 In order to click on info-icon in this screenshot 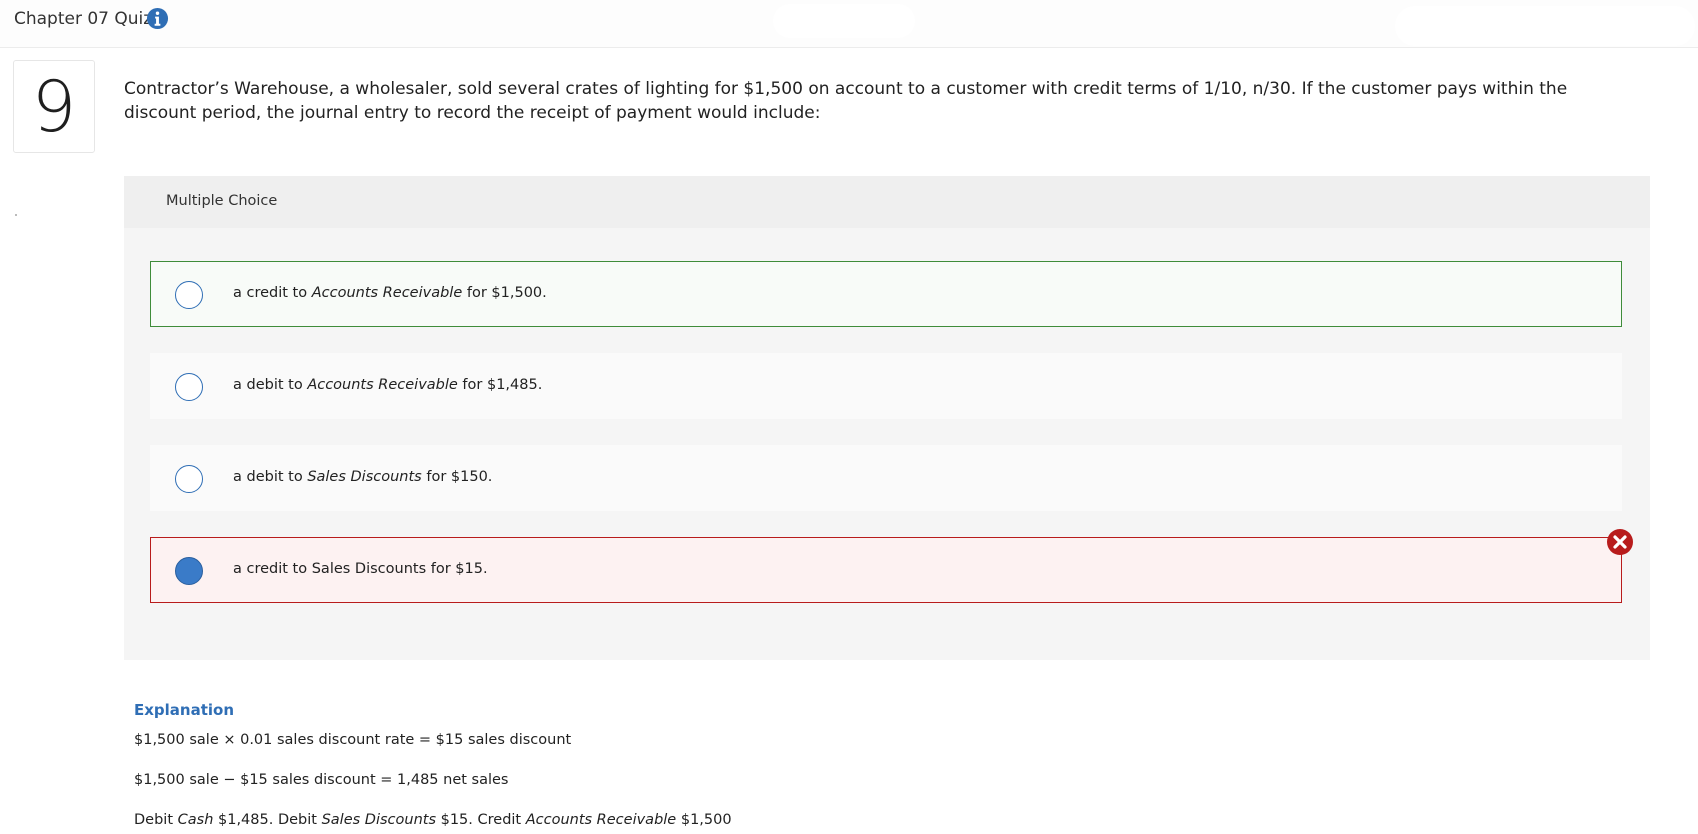, I will do `click(157, 18)`.